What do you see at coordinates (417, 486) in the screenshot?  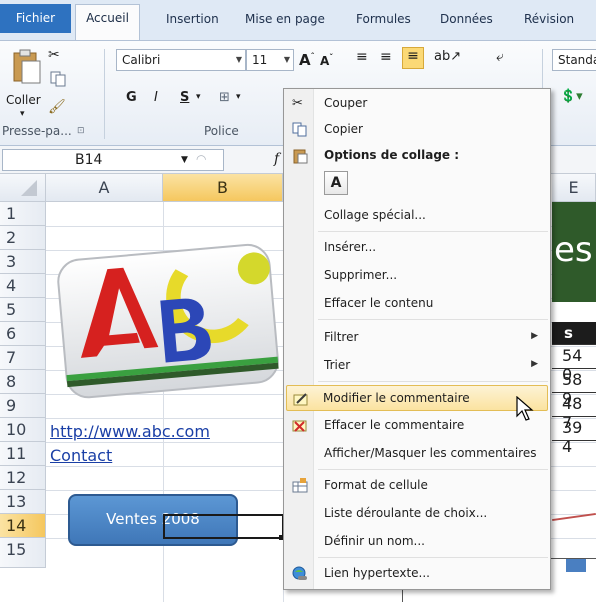 I see `menu-item-format-de-cellule: Format de cellule` at bounding box center [417, 486].